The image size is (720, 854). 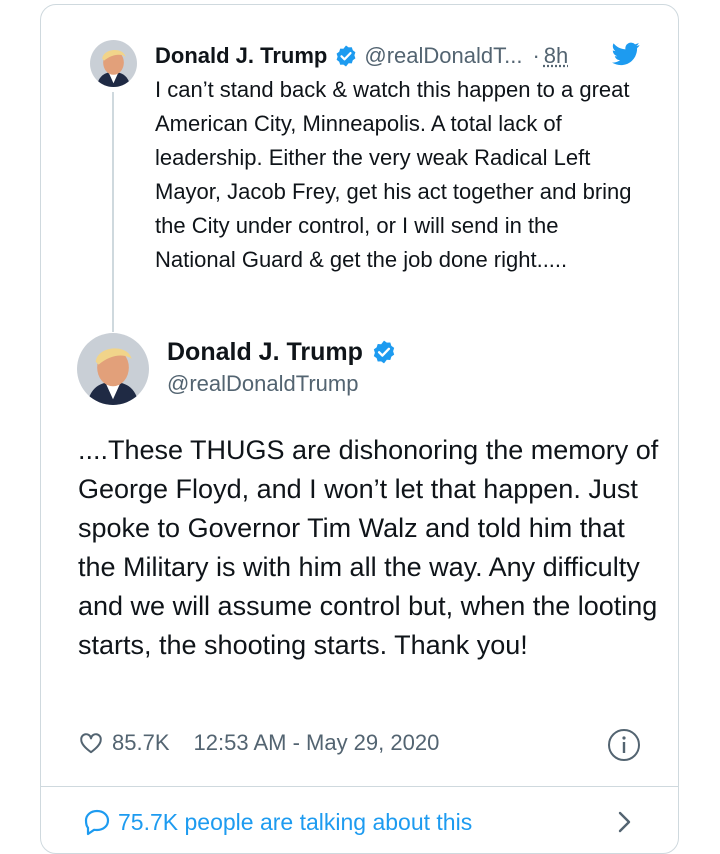 What do you see at coordinates (359, 786) in the screenshot?
I see `footer-divider` at bounding box center [359, 786].